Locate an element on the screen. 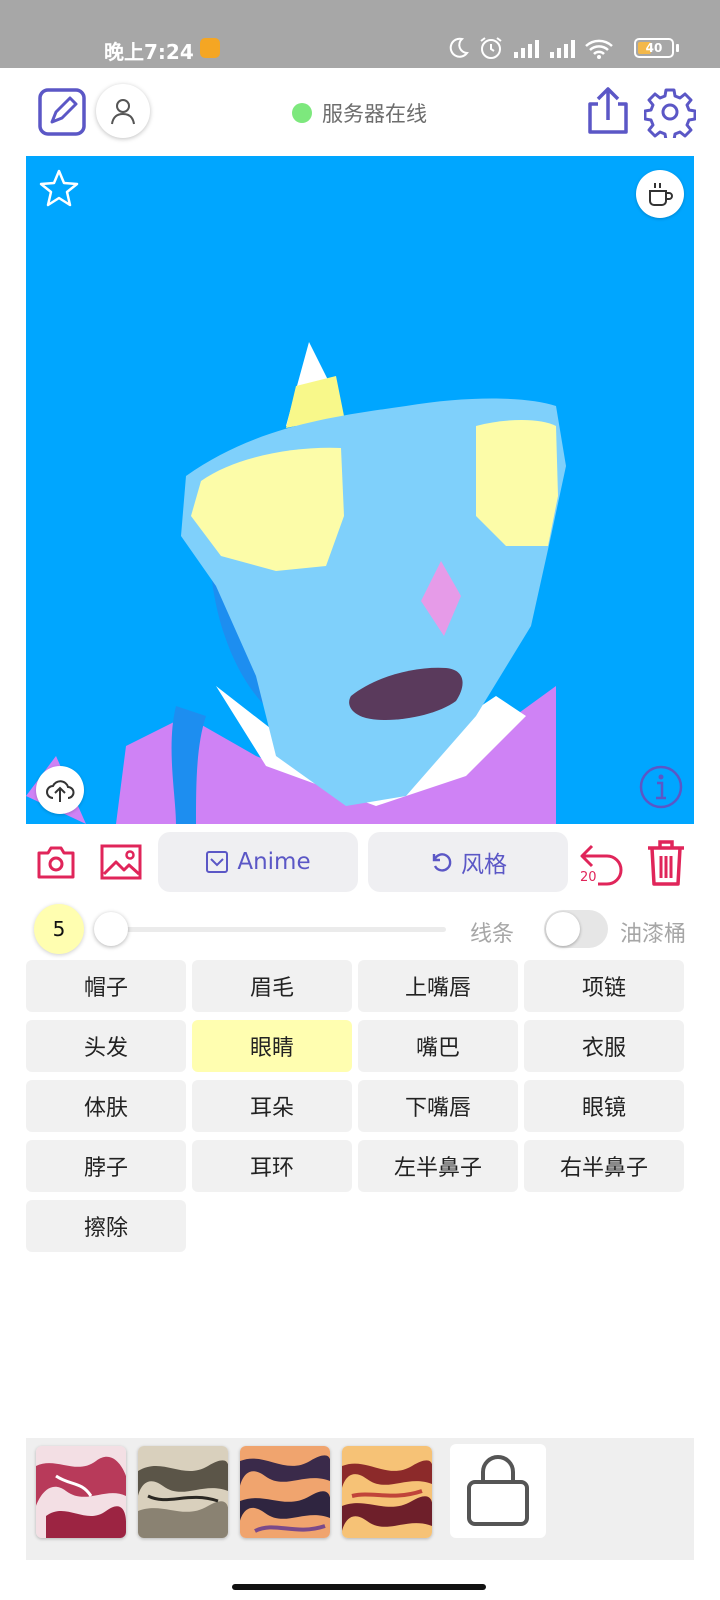 This screenshot has height=1600, width=720. gear-icon is located at coordinates (670, 115).